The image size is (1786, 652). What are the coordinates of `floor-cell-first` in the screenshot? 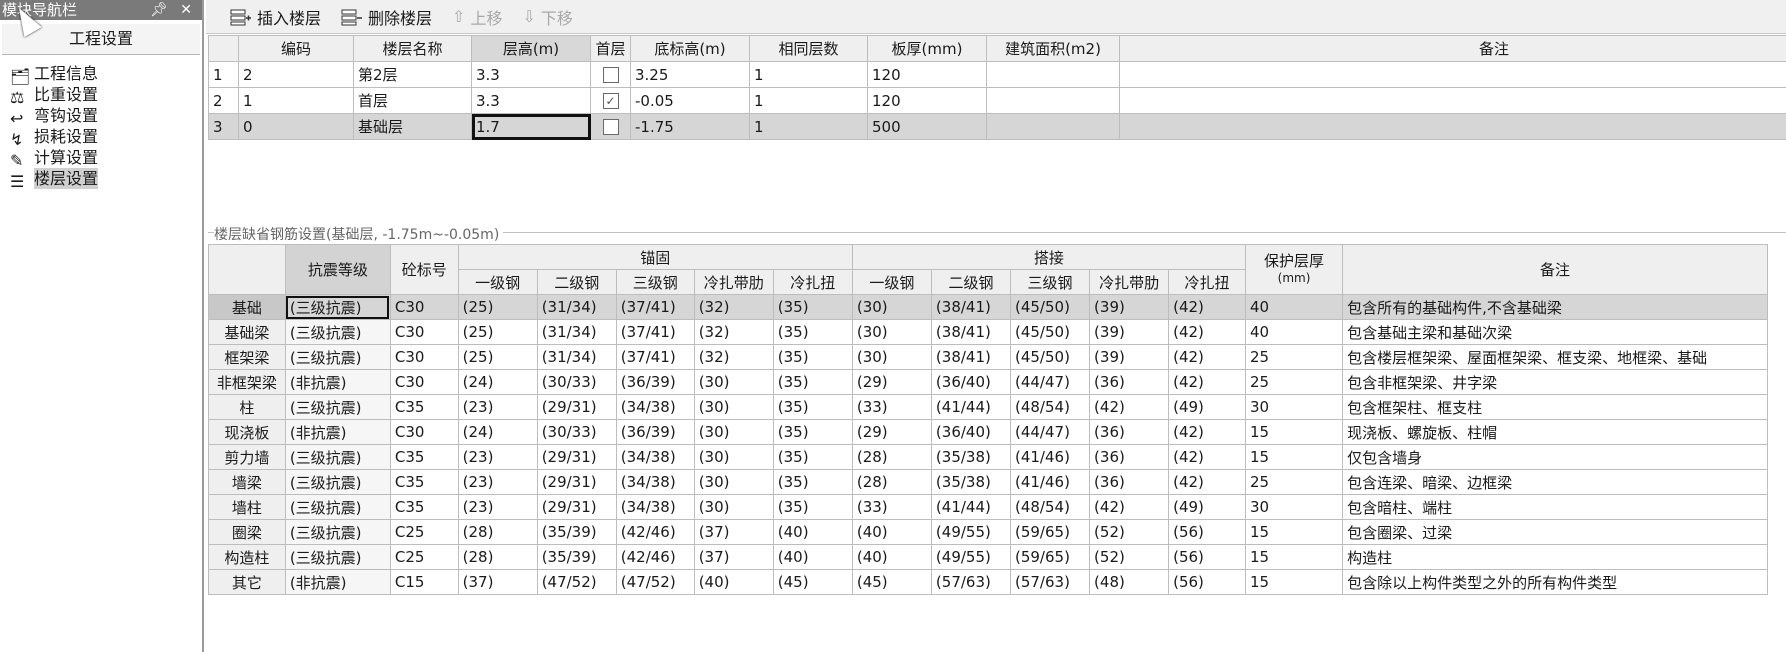 It's located at (610, 74).